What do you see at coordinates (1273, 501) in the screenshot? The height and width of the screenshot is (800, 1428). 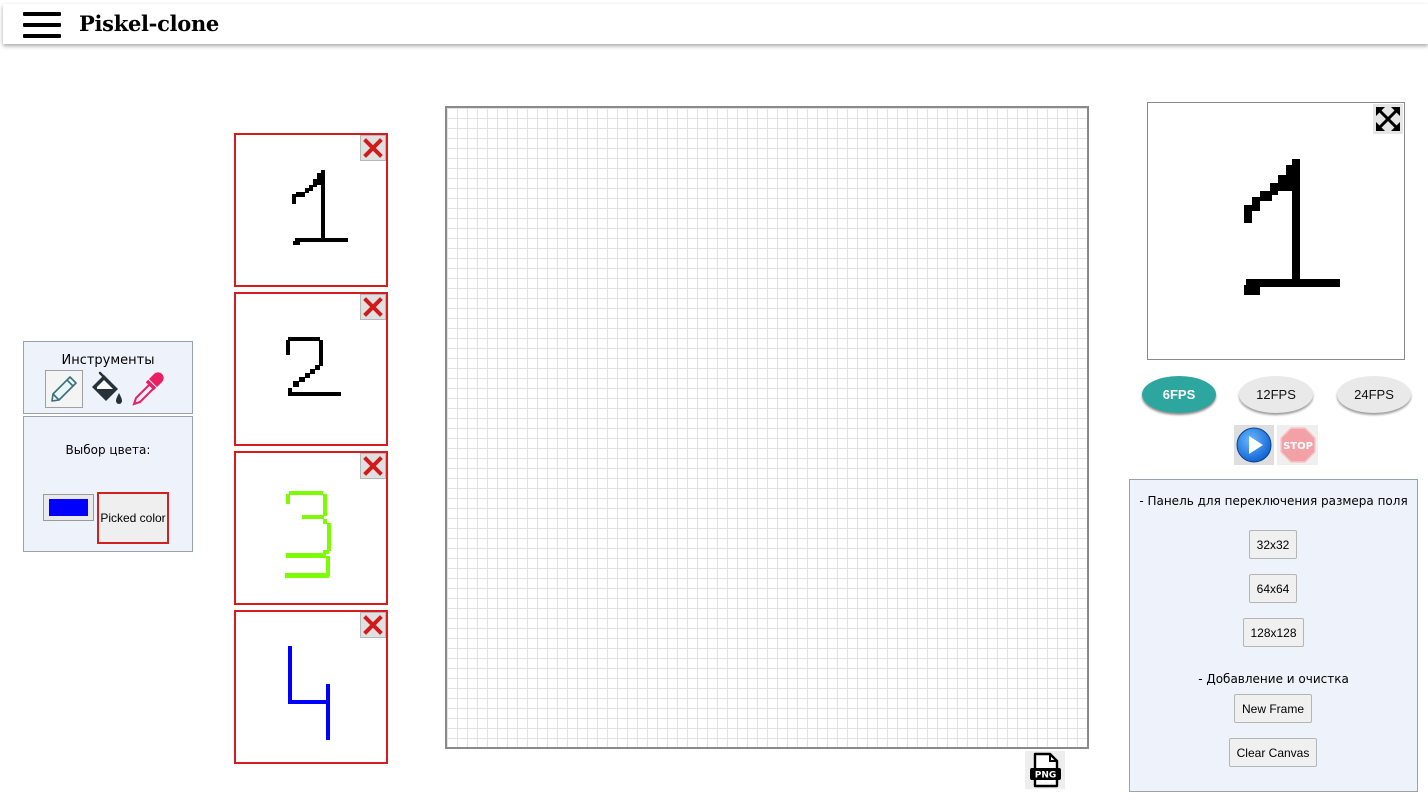 I see `size-panel-title: - Панель для переключения размера поля` at bounding box center [1273, 501].